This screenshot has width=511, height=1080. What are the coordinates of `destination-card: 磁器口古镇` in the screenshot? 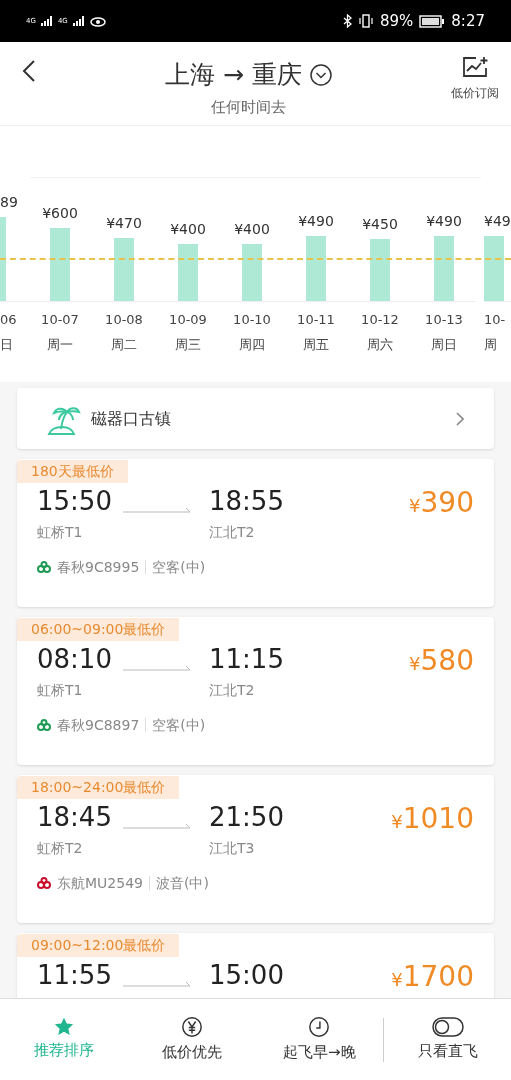 It's located at (255, 418).